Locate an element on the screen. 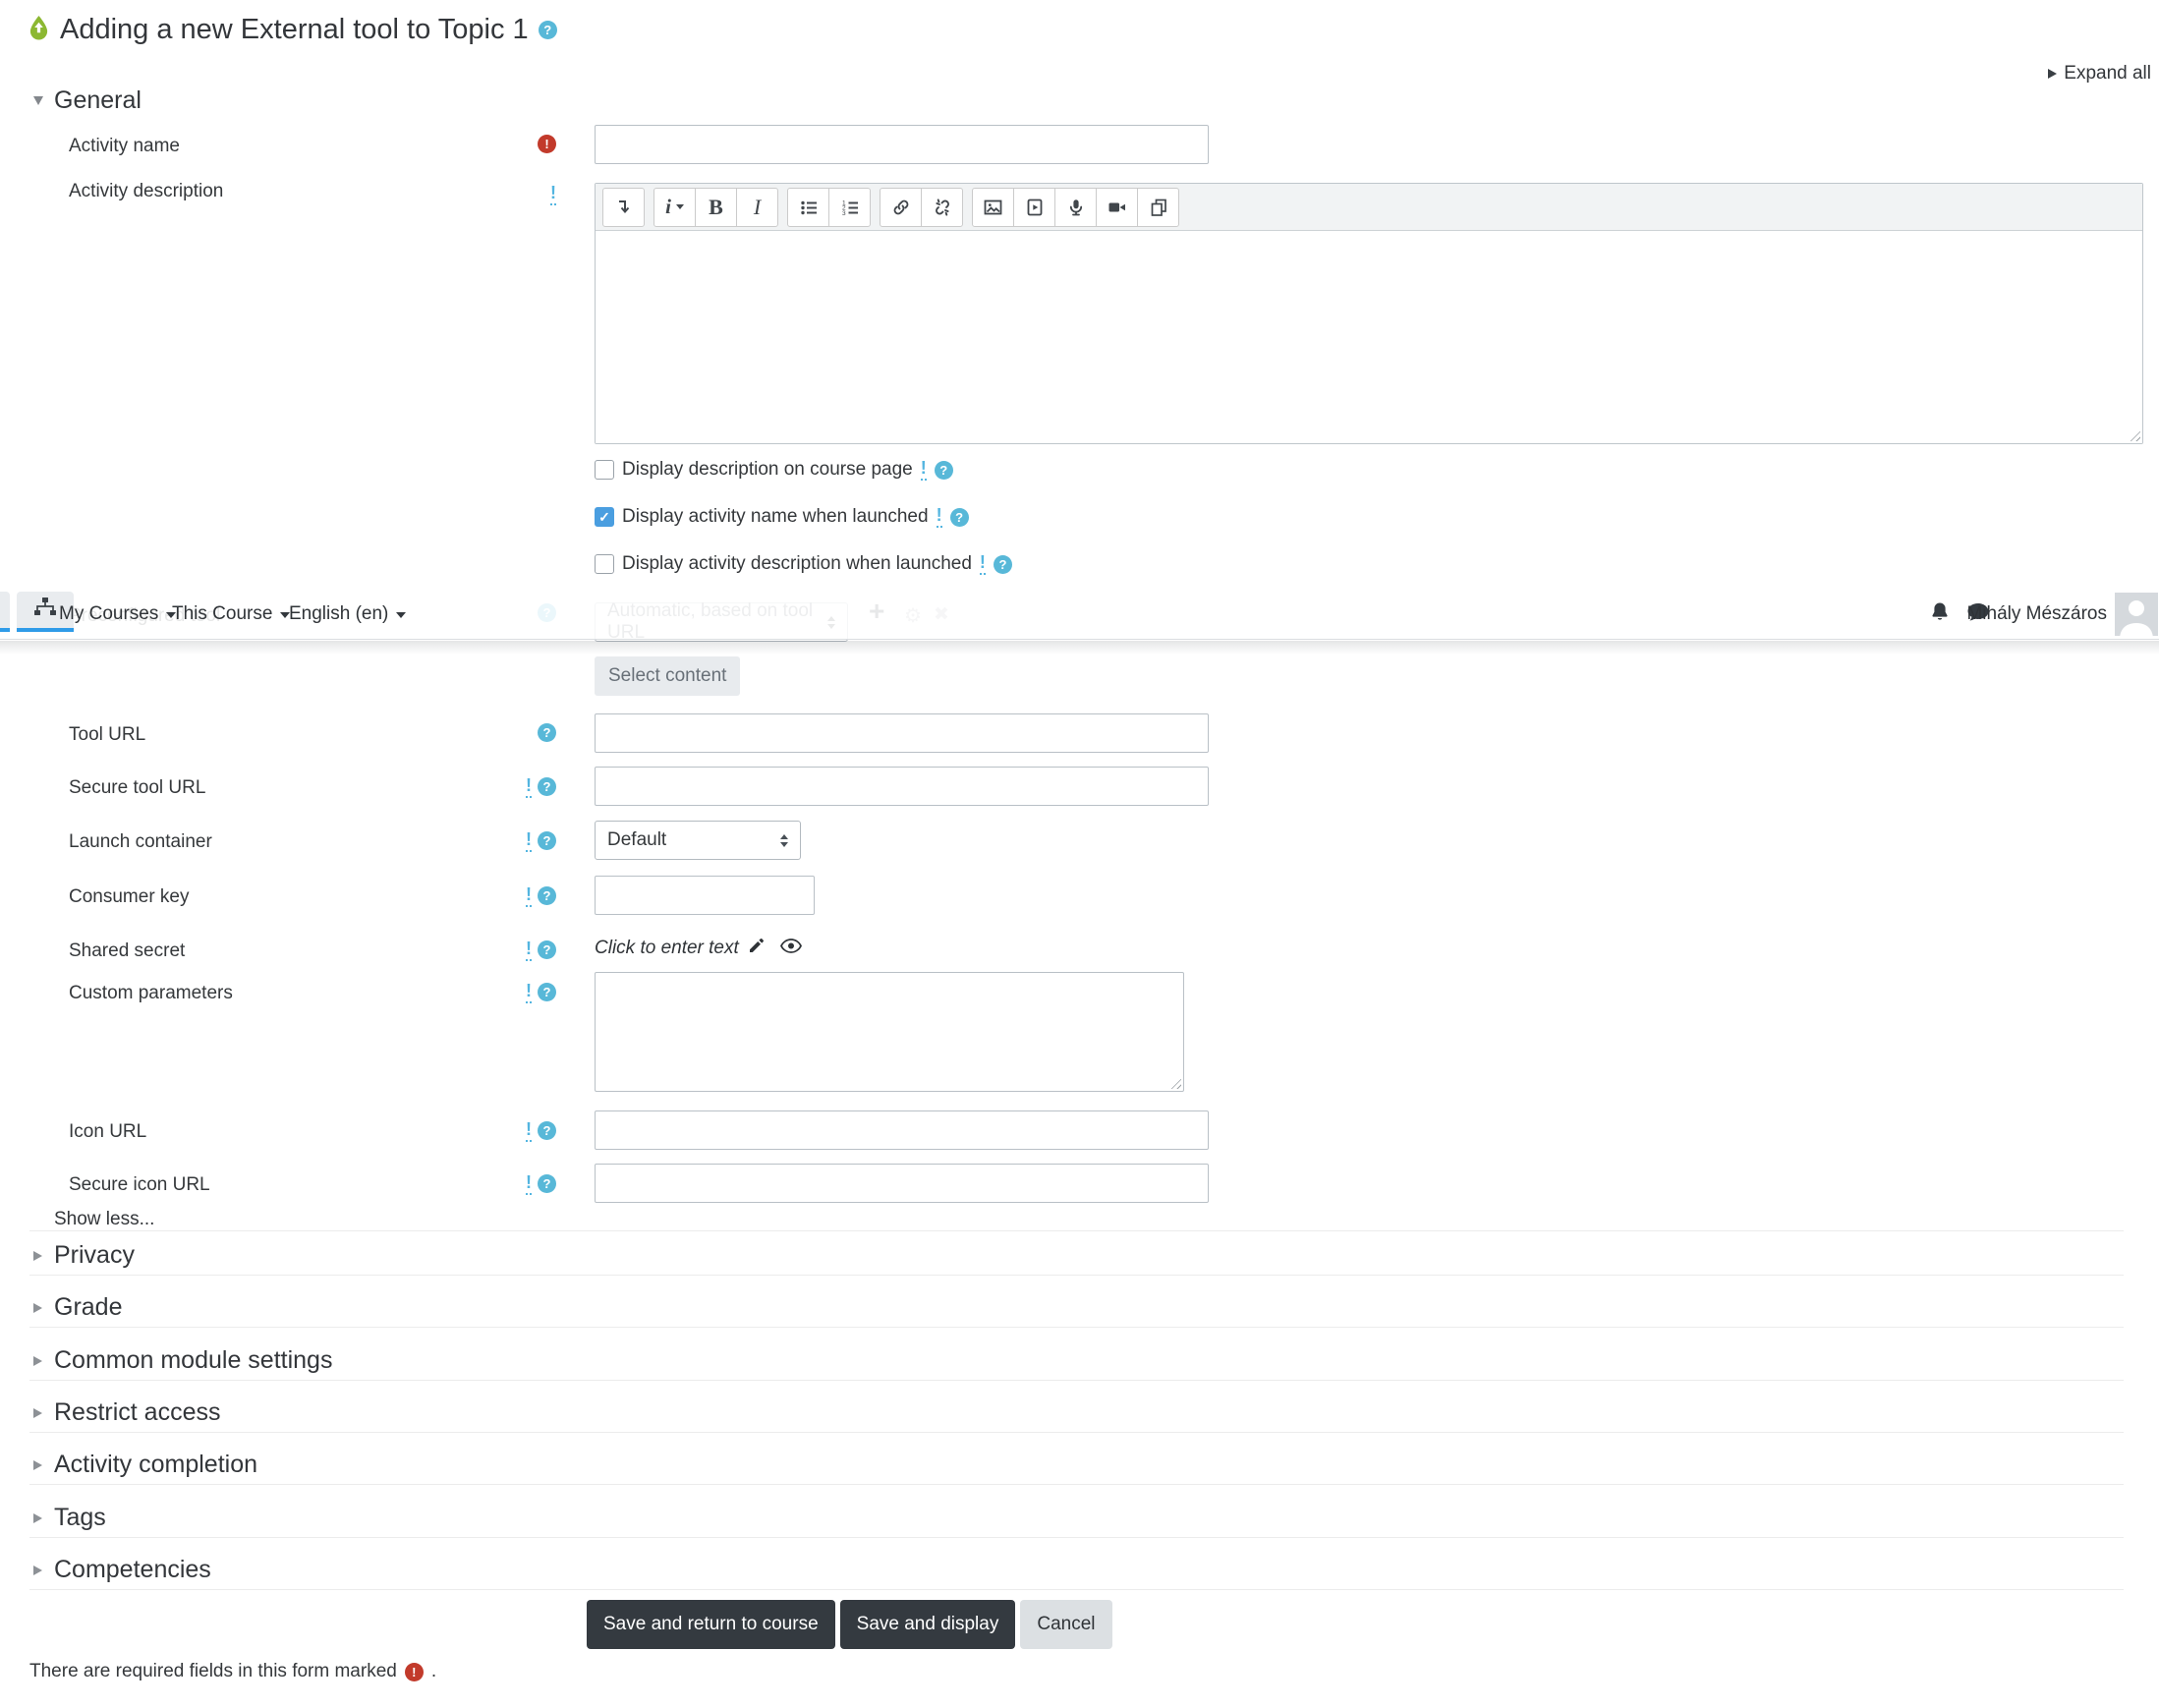 The height and width of the screenshot is (1708, 2159). select-arrows-icon is located at coordinates (784, 840).